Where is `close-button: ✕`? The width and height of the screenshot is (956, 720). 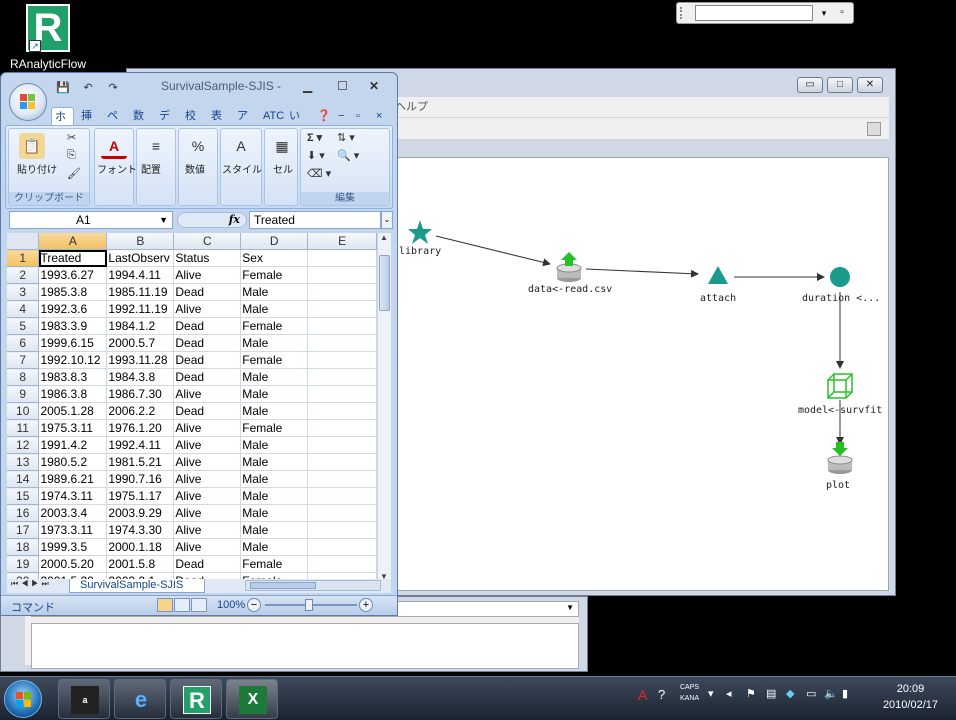 close-button: ✕ is located at coordinates (374, 86).